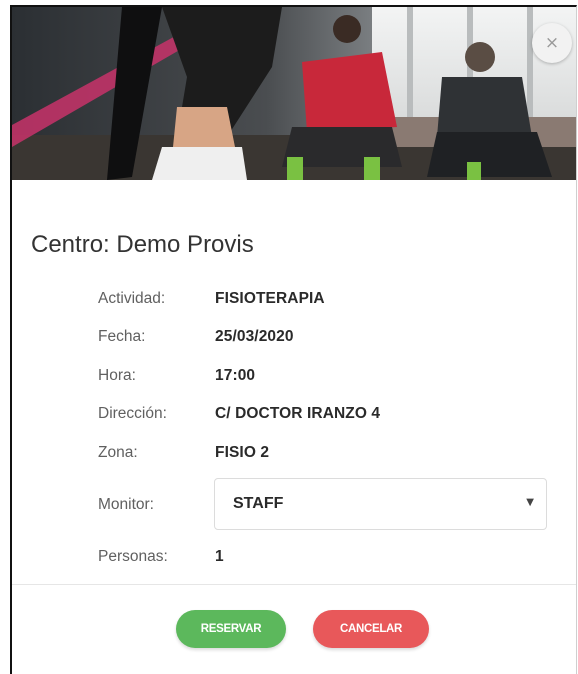  I want to click on cancelar-button: CANCELAR, so click(371, 629).